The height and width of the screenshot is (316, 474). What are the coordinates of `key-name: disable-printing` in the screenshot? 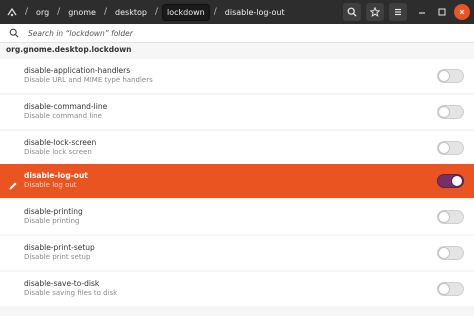 It's located at (53, 211).